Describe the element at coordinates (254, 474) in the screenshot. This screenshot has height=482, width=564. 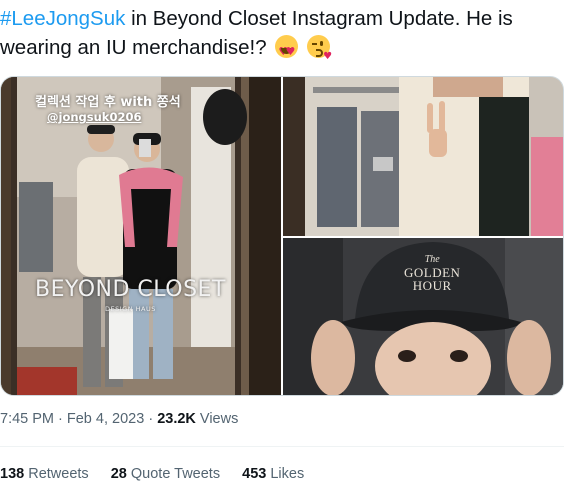
I see `likes-count: 453` at that location.